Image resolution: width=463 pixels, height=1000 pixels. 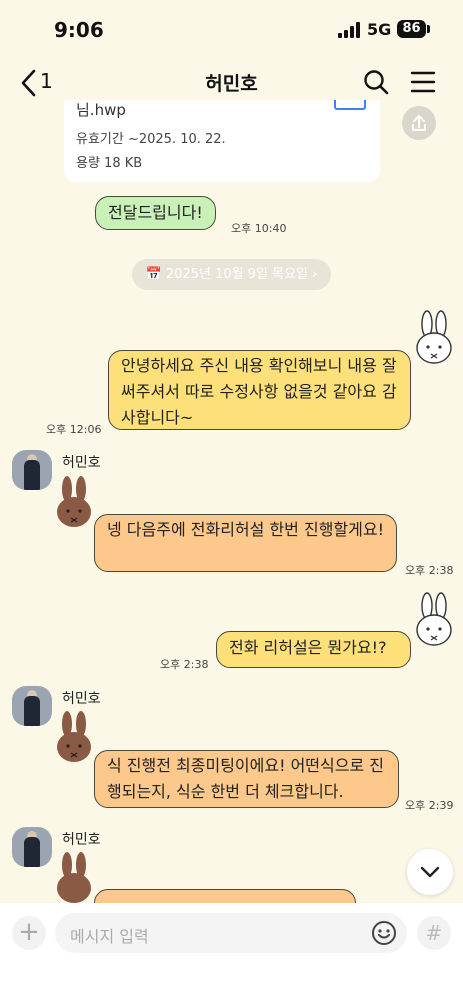 I want to click on file-type-icon, so click(x=350, y=105).